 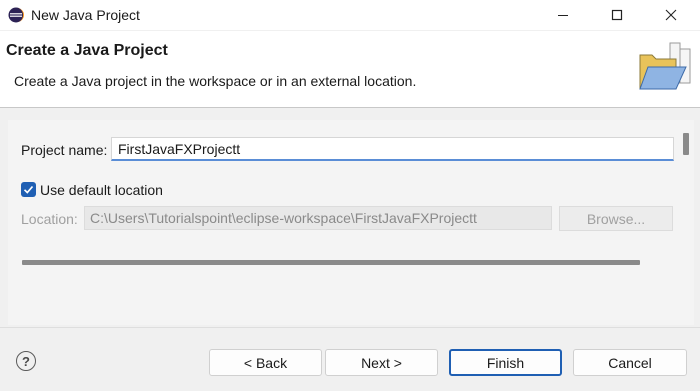 I want to click on close-button, so click(x=671, y=15).